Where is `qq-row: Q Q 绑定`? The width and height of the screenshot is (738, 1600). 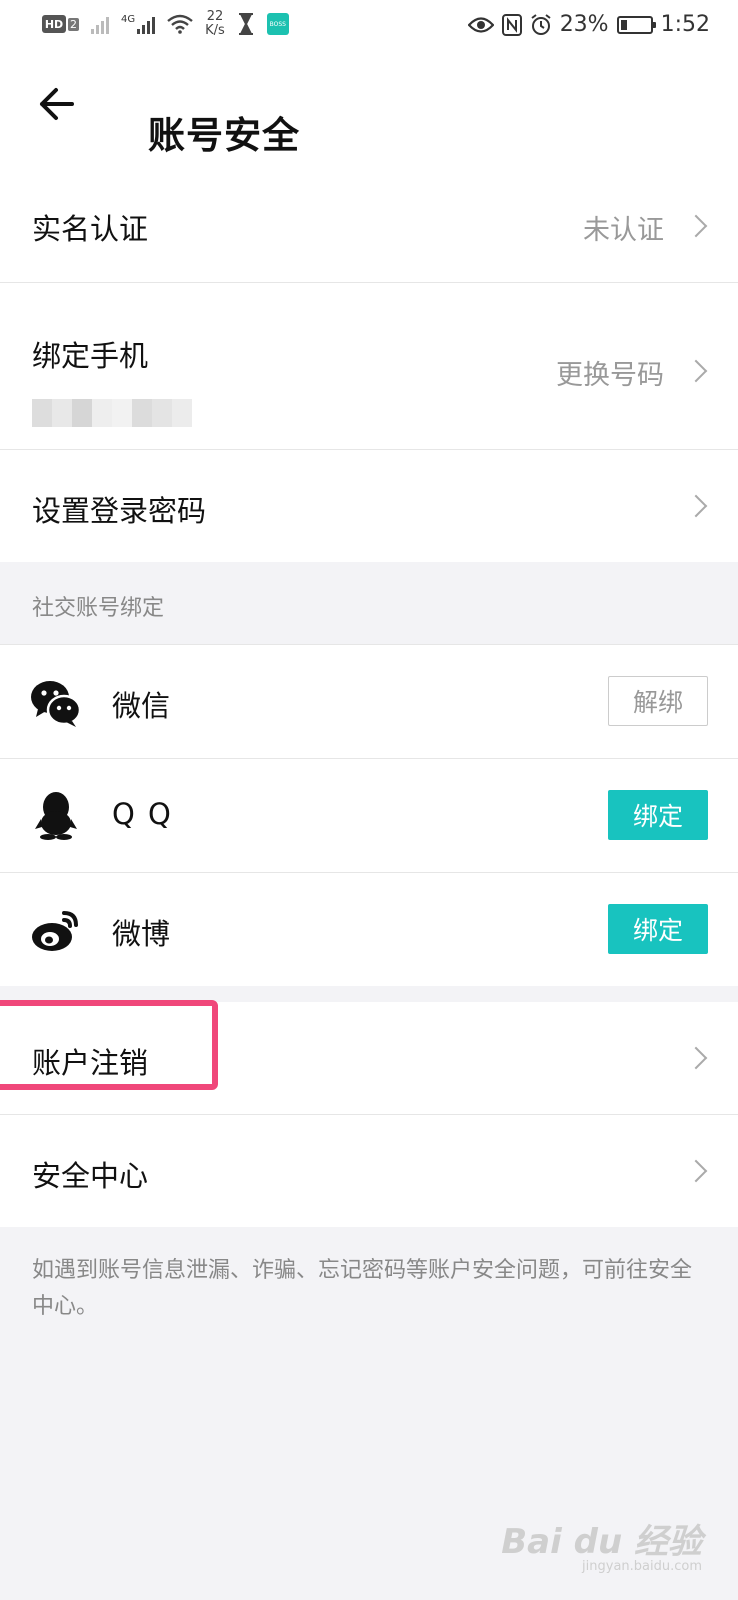 qq-row: Q Q 绑定 is located at coordinates (369, 816).